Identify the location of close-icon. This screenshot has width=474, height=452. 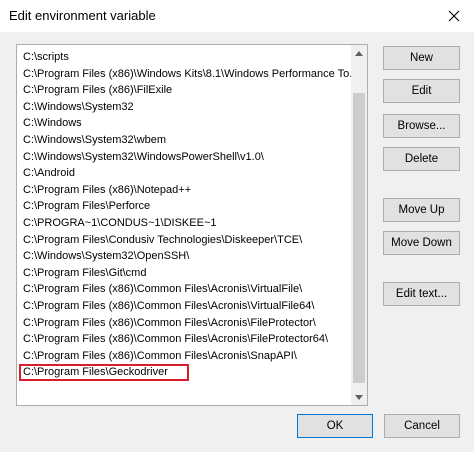
(454, 16).